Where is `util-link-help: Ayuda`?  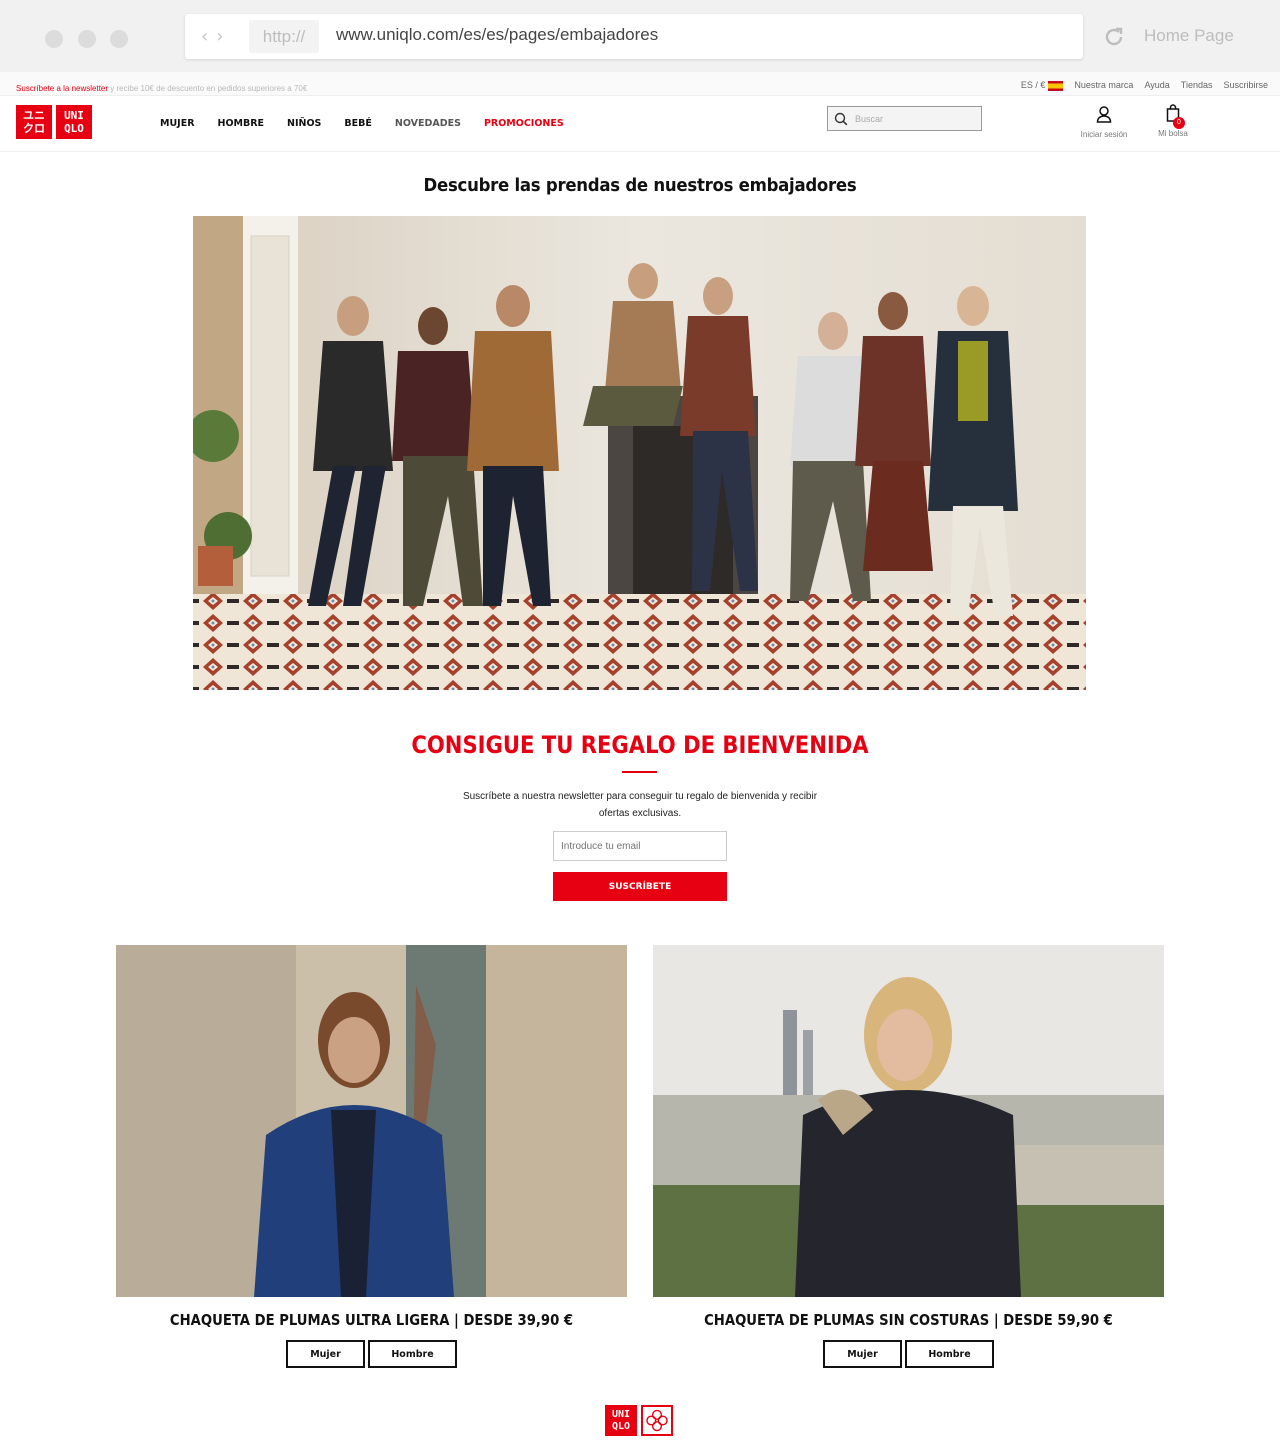 util-link-help: Ayuda is located at coordinates (1156, 85).